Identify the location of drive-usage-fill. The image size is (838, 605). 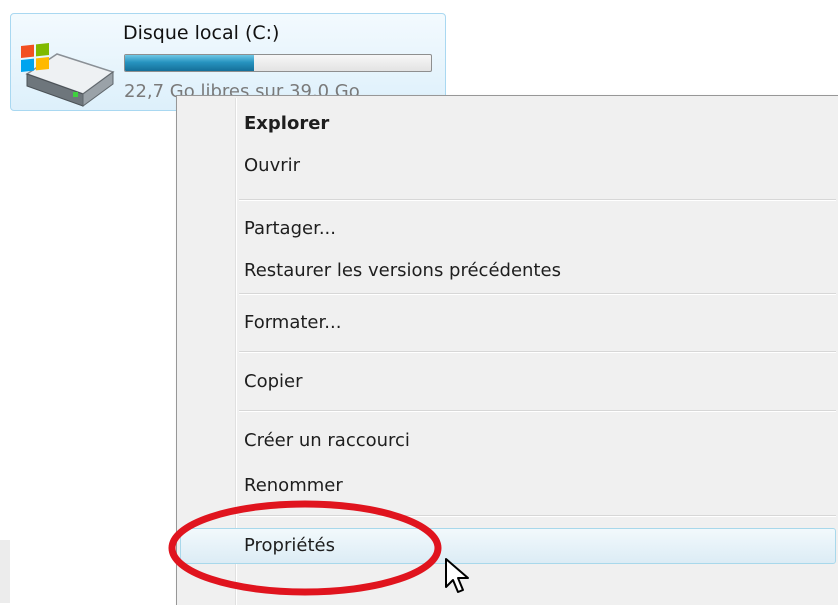
(189, 63).